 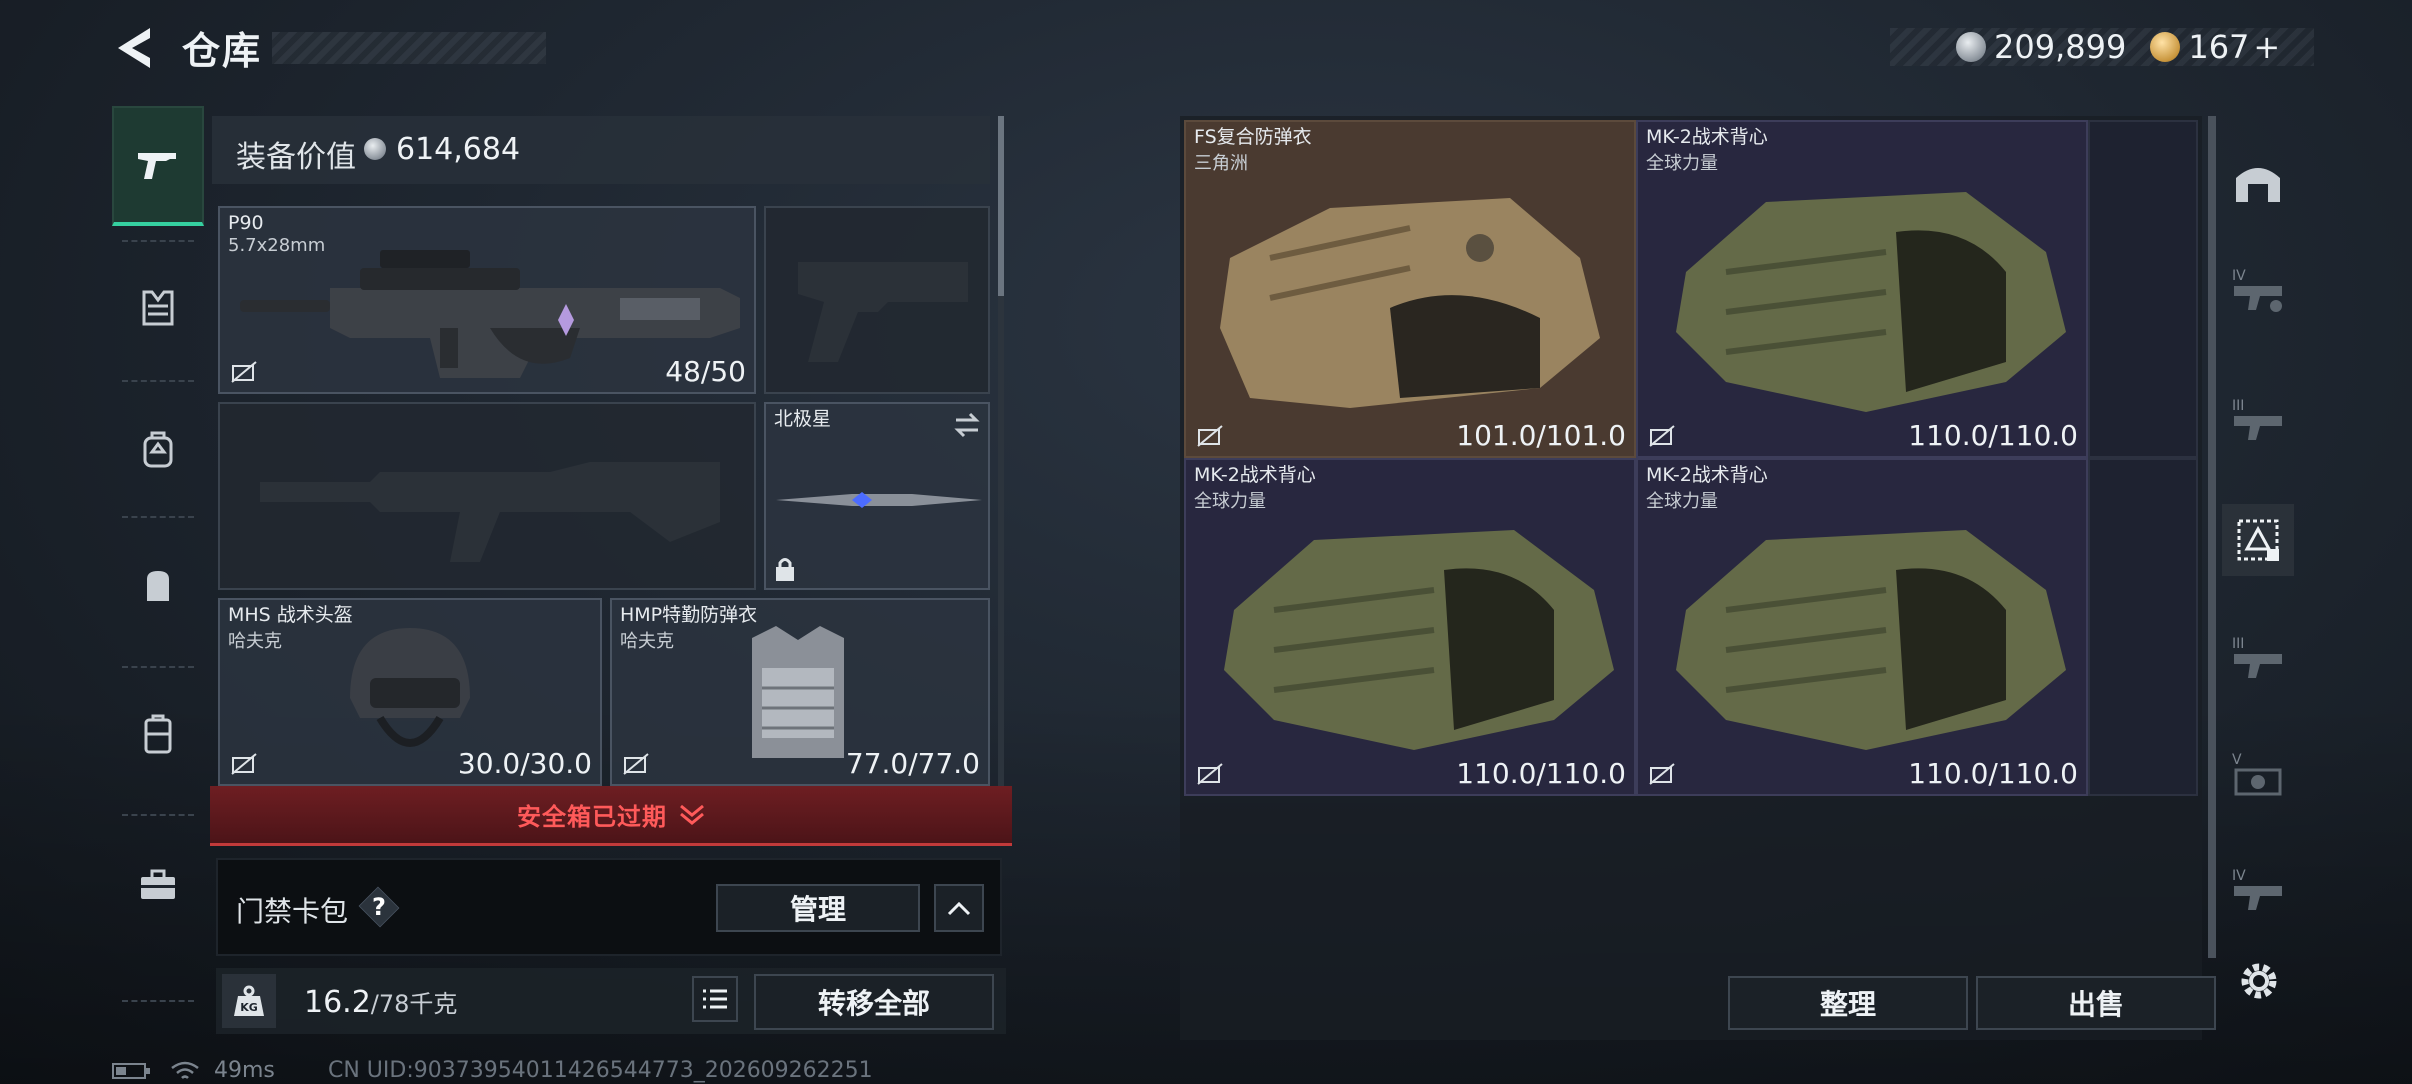 I want to click on chevron-up-icon, so click(x=959, y=908).